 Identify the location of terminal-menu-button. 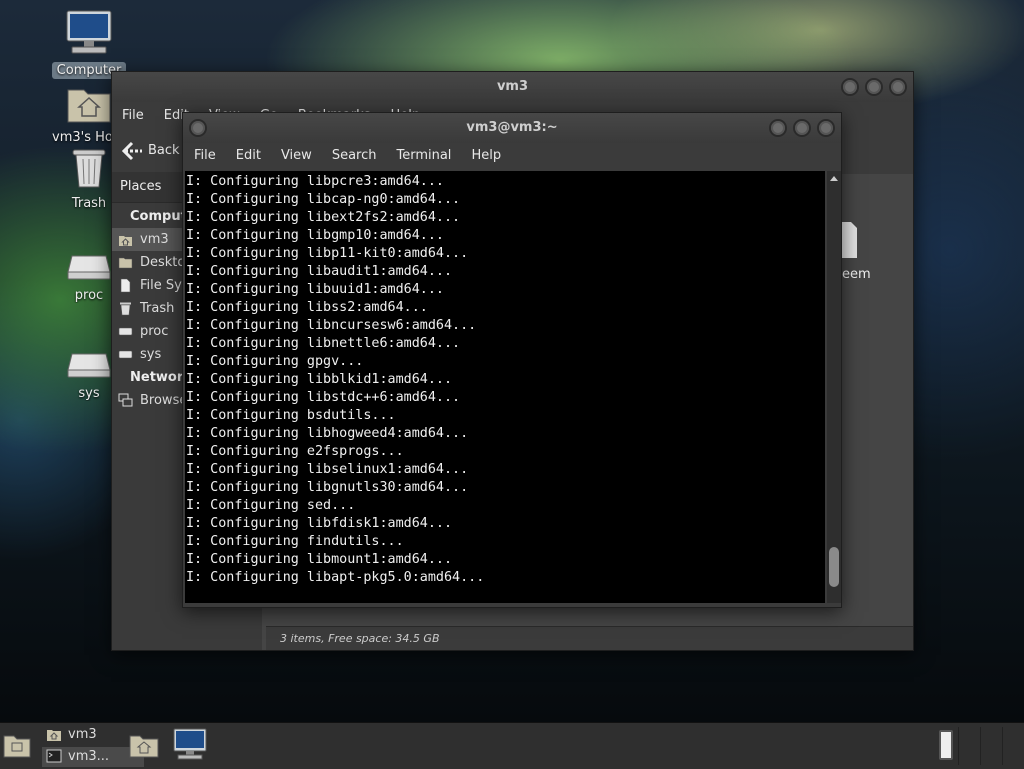
(198, 128).